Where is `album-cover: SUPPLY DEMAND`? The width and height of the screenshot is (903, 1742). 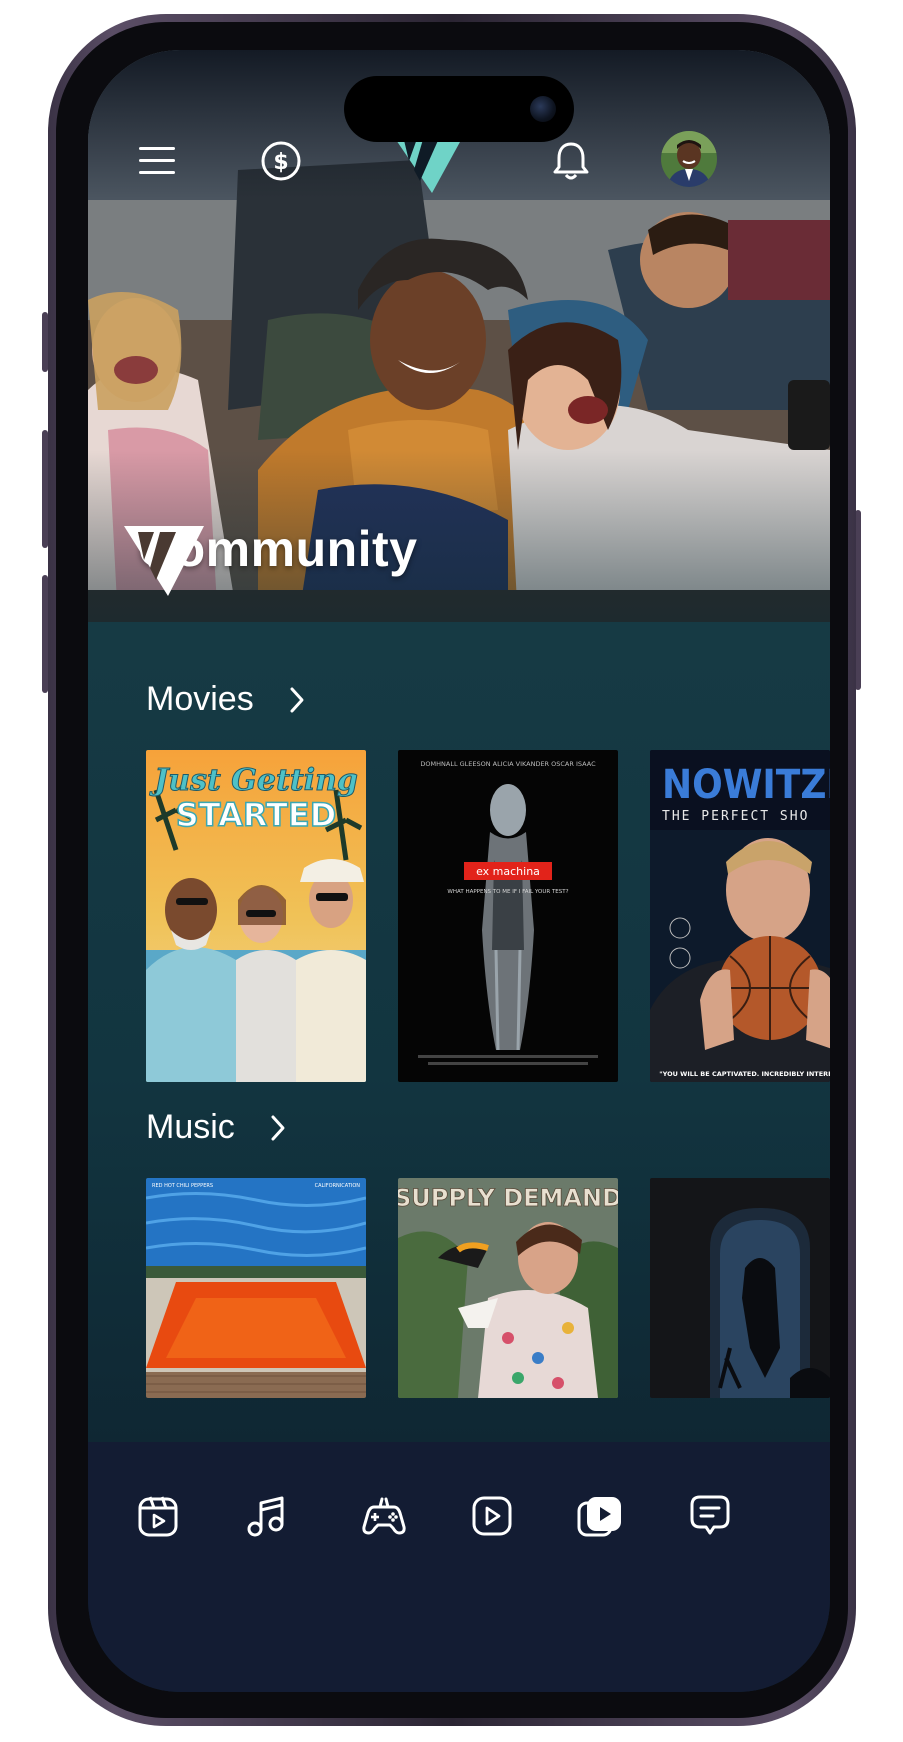 album-cover: SUPPLY DEMAND is located at coordinates (508, 1288).